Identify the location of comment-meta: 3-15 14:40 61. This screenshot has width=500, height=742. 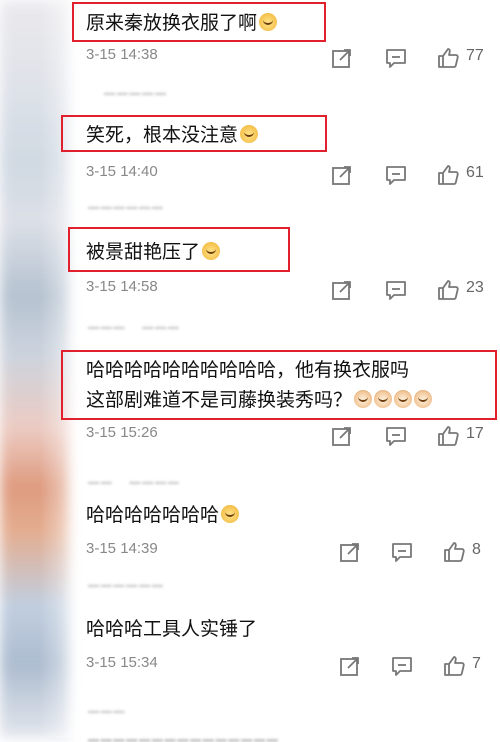
(285, 175).